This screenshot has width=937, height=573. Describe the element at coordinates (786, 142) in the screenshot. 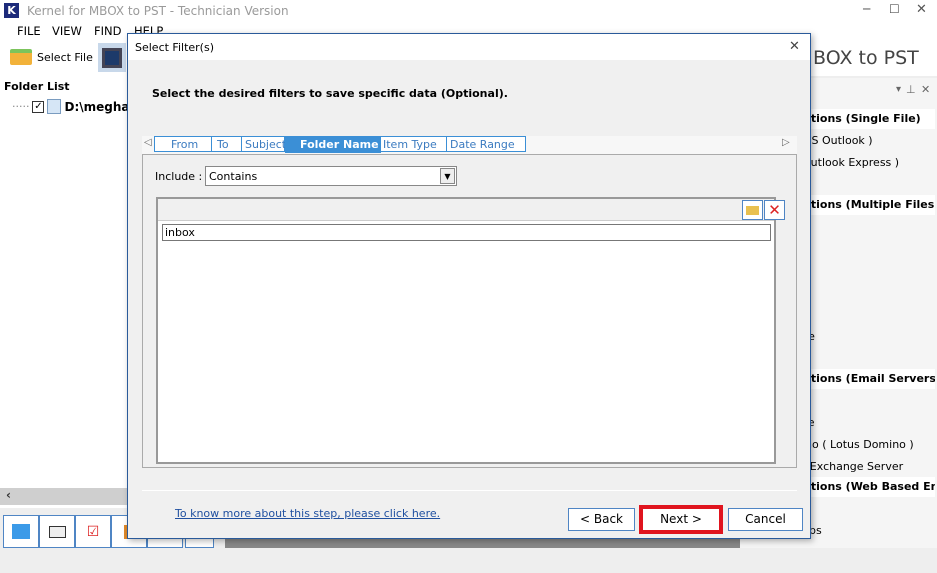

I see `tab-scroll-right-icon: ▷` at that location.